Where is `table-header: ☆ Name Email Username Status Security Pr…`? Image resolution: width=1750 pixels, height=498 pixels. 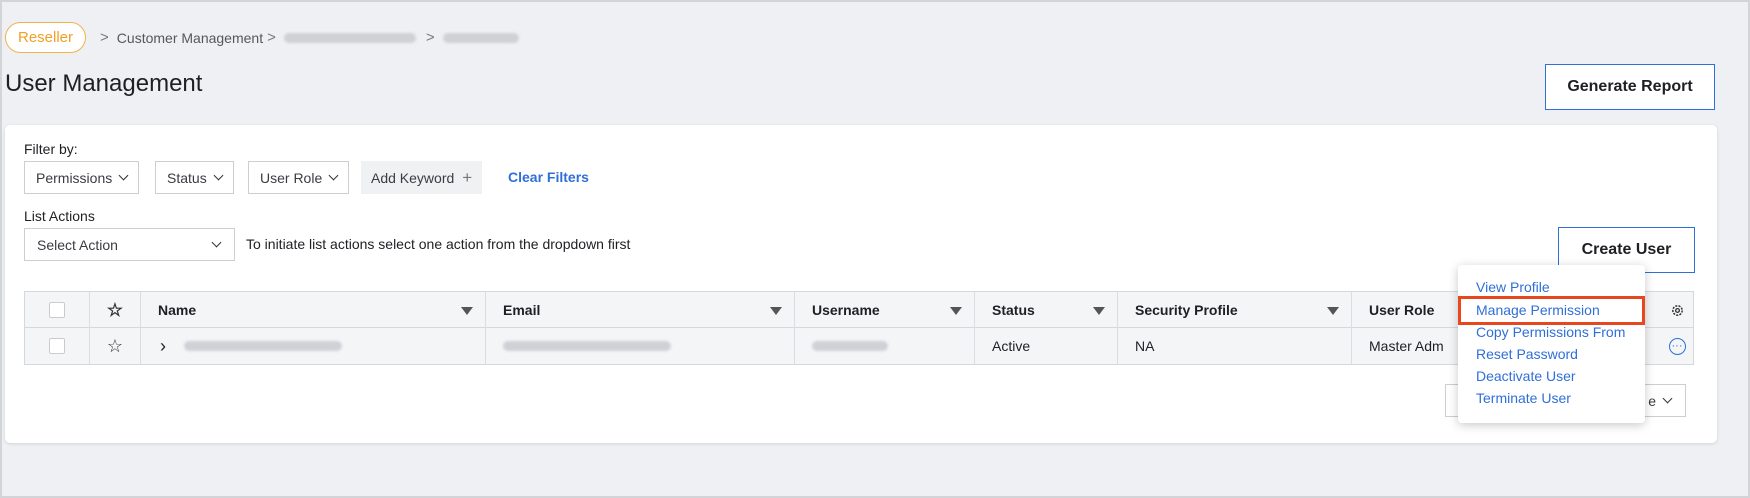
table-header: ☆ Name Email Username Status Security Pr… is located at coordinates (859, 310).